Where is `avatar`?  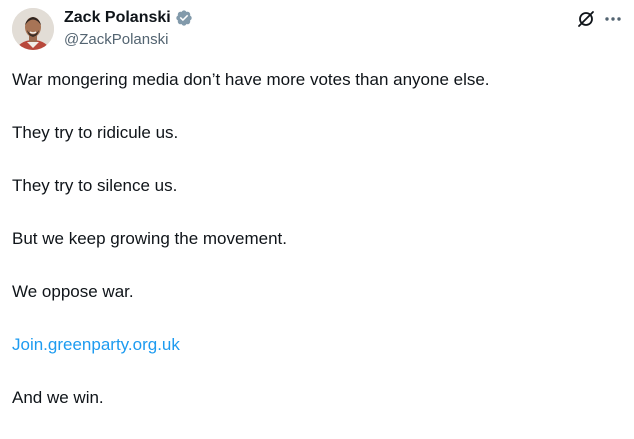 avatar is located at coordinates (33, 29).